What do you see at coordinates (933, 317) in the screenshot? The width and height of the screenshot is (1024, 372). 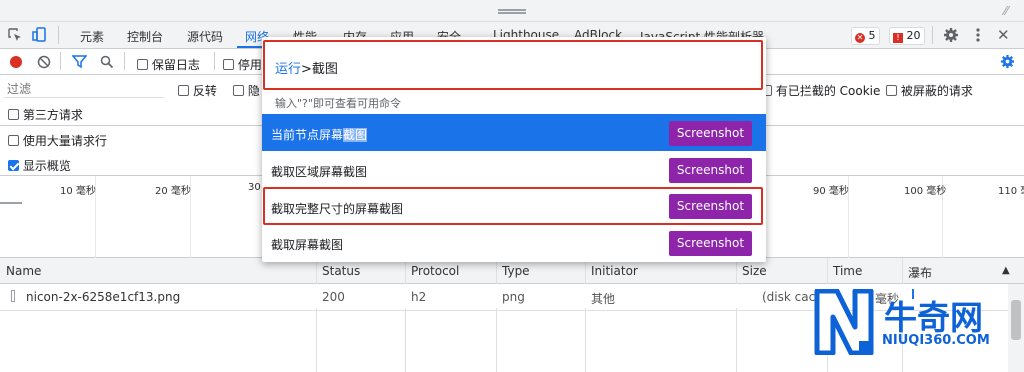 I see `brand-name: 牛奇网` at bounding box center [933, 317].